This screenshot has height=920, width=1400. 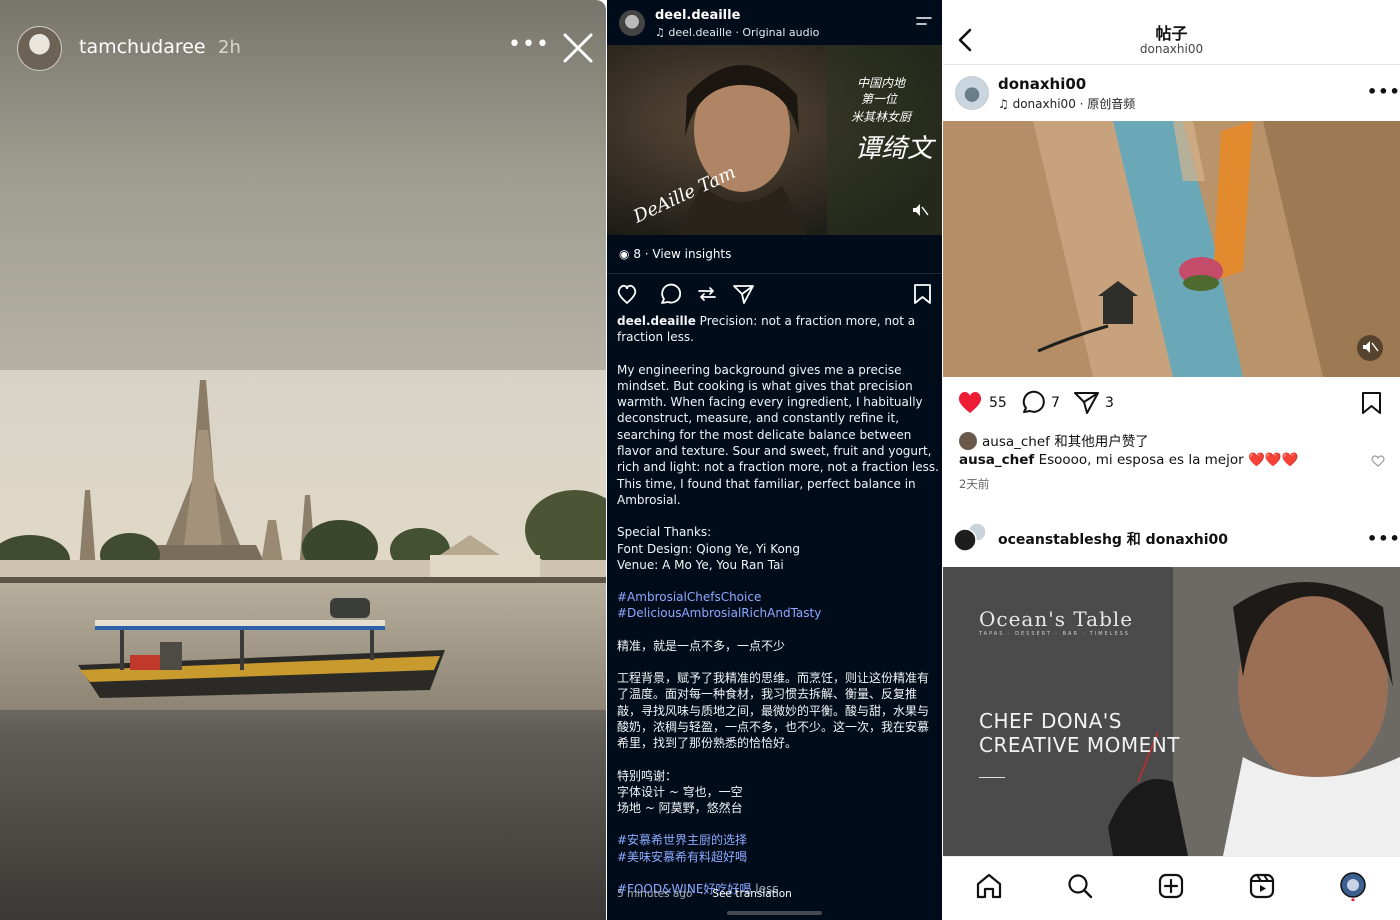 What do you see at coordinates (1262, 886) in the screenshot?
I see `reels-icon` at bounding box center [1262, 886].